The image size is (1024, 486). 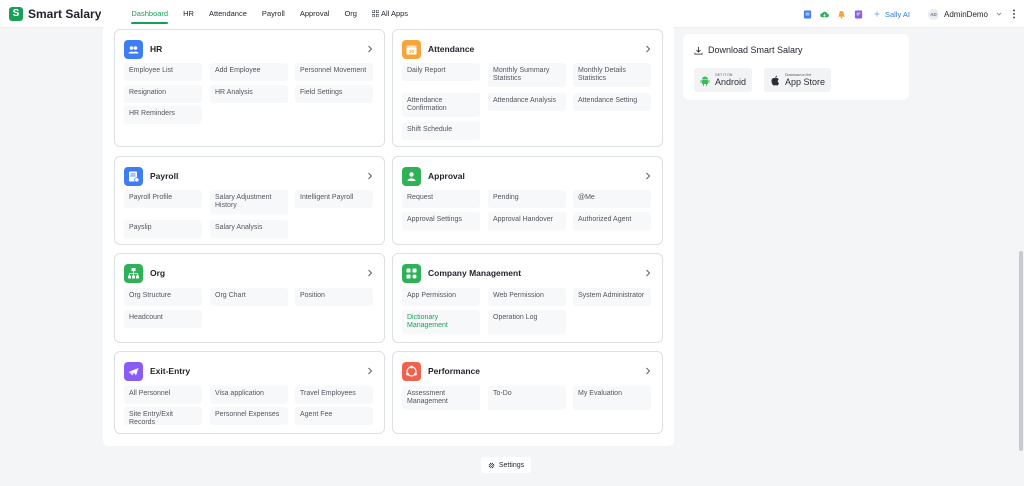 What do you see at coordinates (527, 371) in the screenshot?
I see `card-performance-header: Performance` at bounding box center [527, 371].